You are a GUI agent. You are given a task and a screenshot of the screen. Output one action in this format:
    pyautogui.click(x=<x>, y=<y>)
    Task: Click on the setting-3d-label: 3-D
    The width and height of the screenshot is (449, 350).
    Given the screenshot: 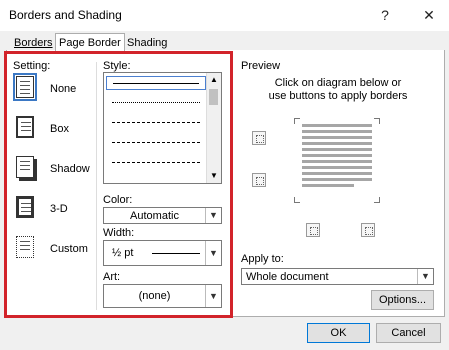 What is the action you would take?
    pyautogui.click(x=59, y=209)
    